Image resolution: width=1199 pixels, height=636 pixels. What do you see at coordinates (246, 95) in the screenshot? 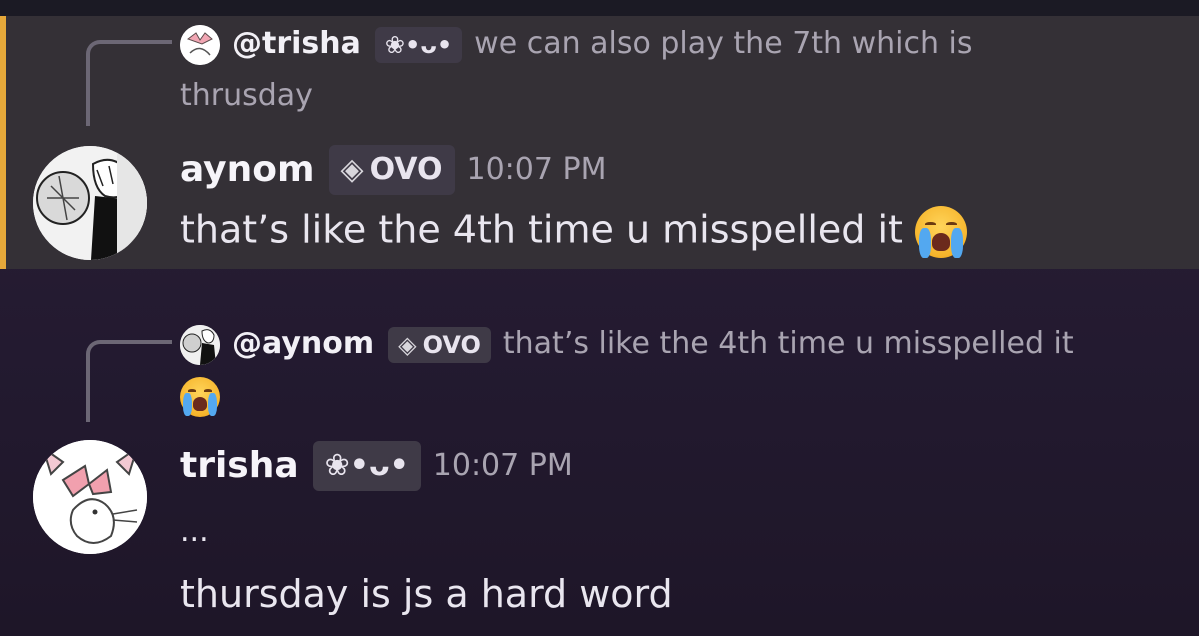
I see `reply-text-wrap: thrusday` at bounding box center [246, 95].